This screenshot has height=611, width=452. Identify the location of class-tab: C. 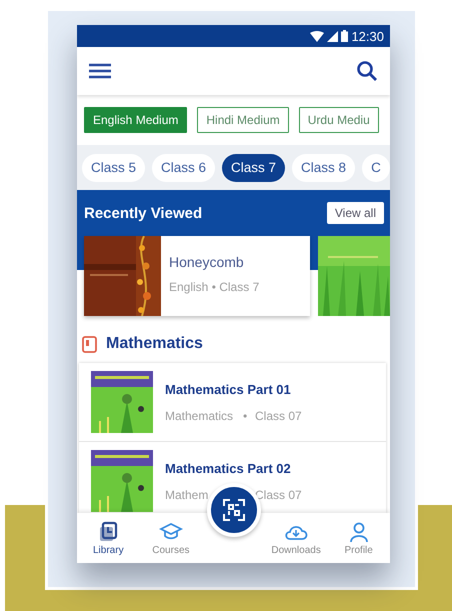
(376, 168).